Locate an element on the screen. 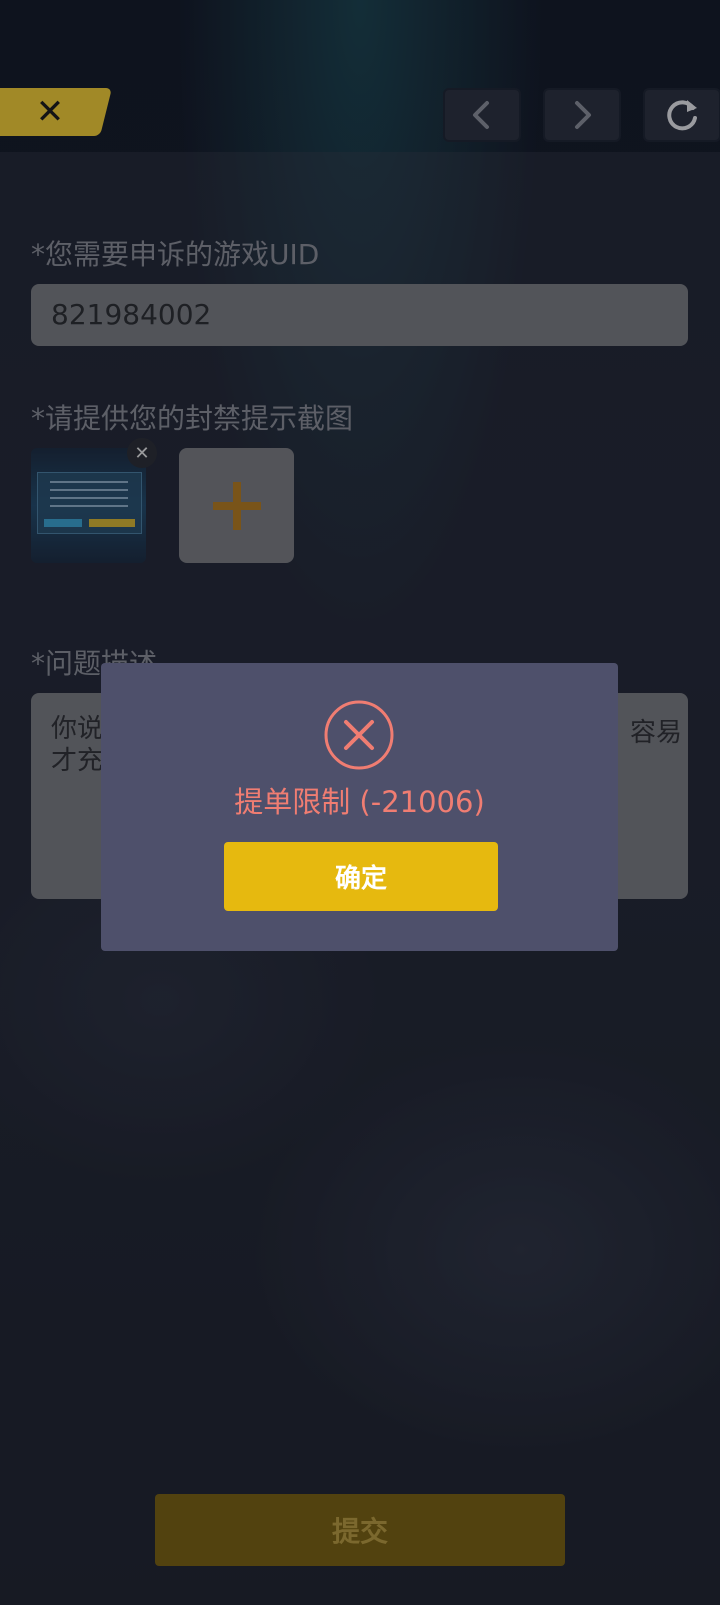  error-message: 提单限制 (-21006) is located at coordinates (359, 802).